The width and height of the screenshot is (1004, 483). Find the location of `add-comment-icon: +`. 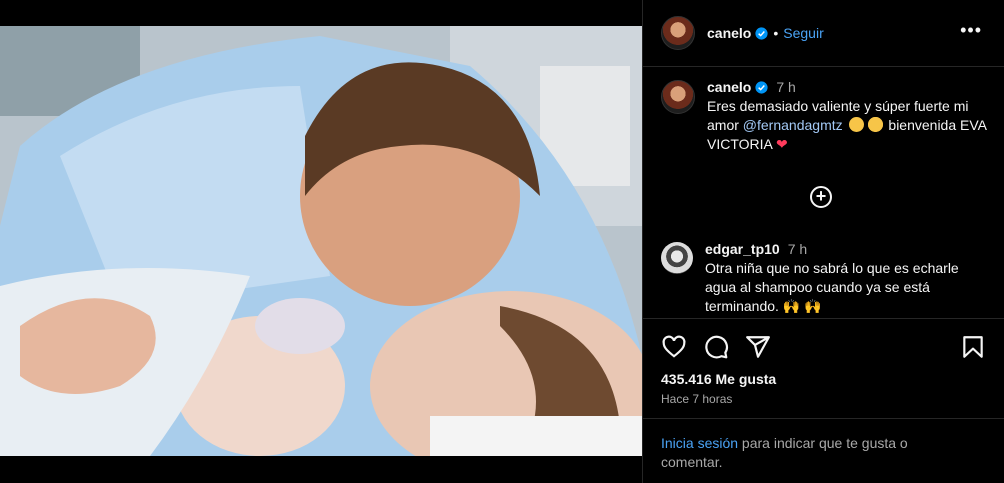

add-comment-icon: + is located at coordinates (821, 197).